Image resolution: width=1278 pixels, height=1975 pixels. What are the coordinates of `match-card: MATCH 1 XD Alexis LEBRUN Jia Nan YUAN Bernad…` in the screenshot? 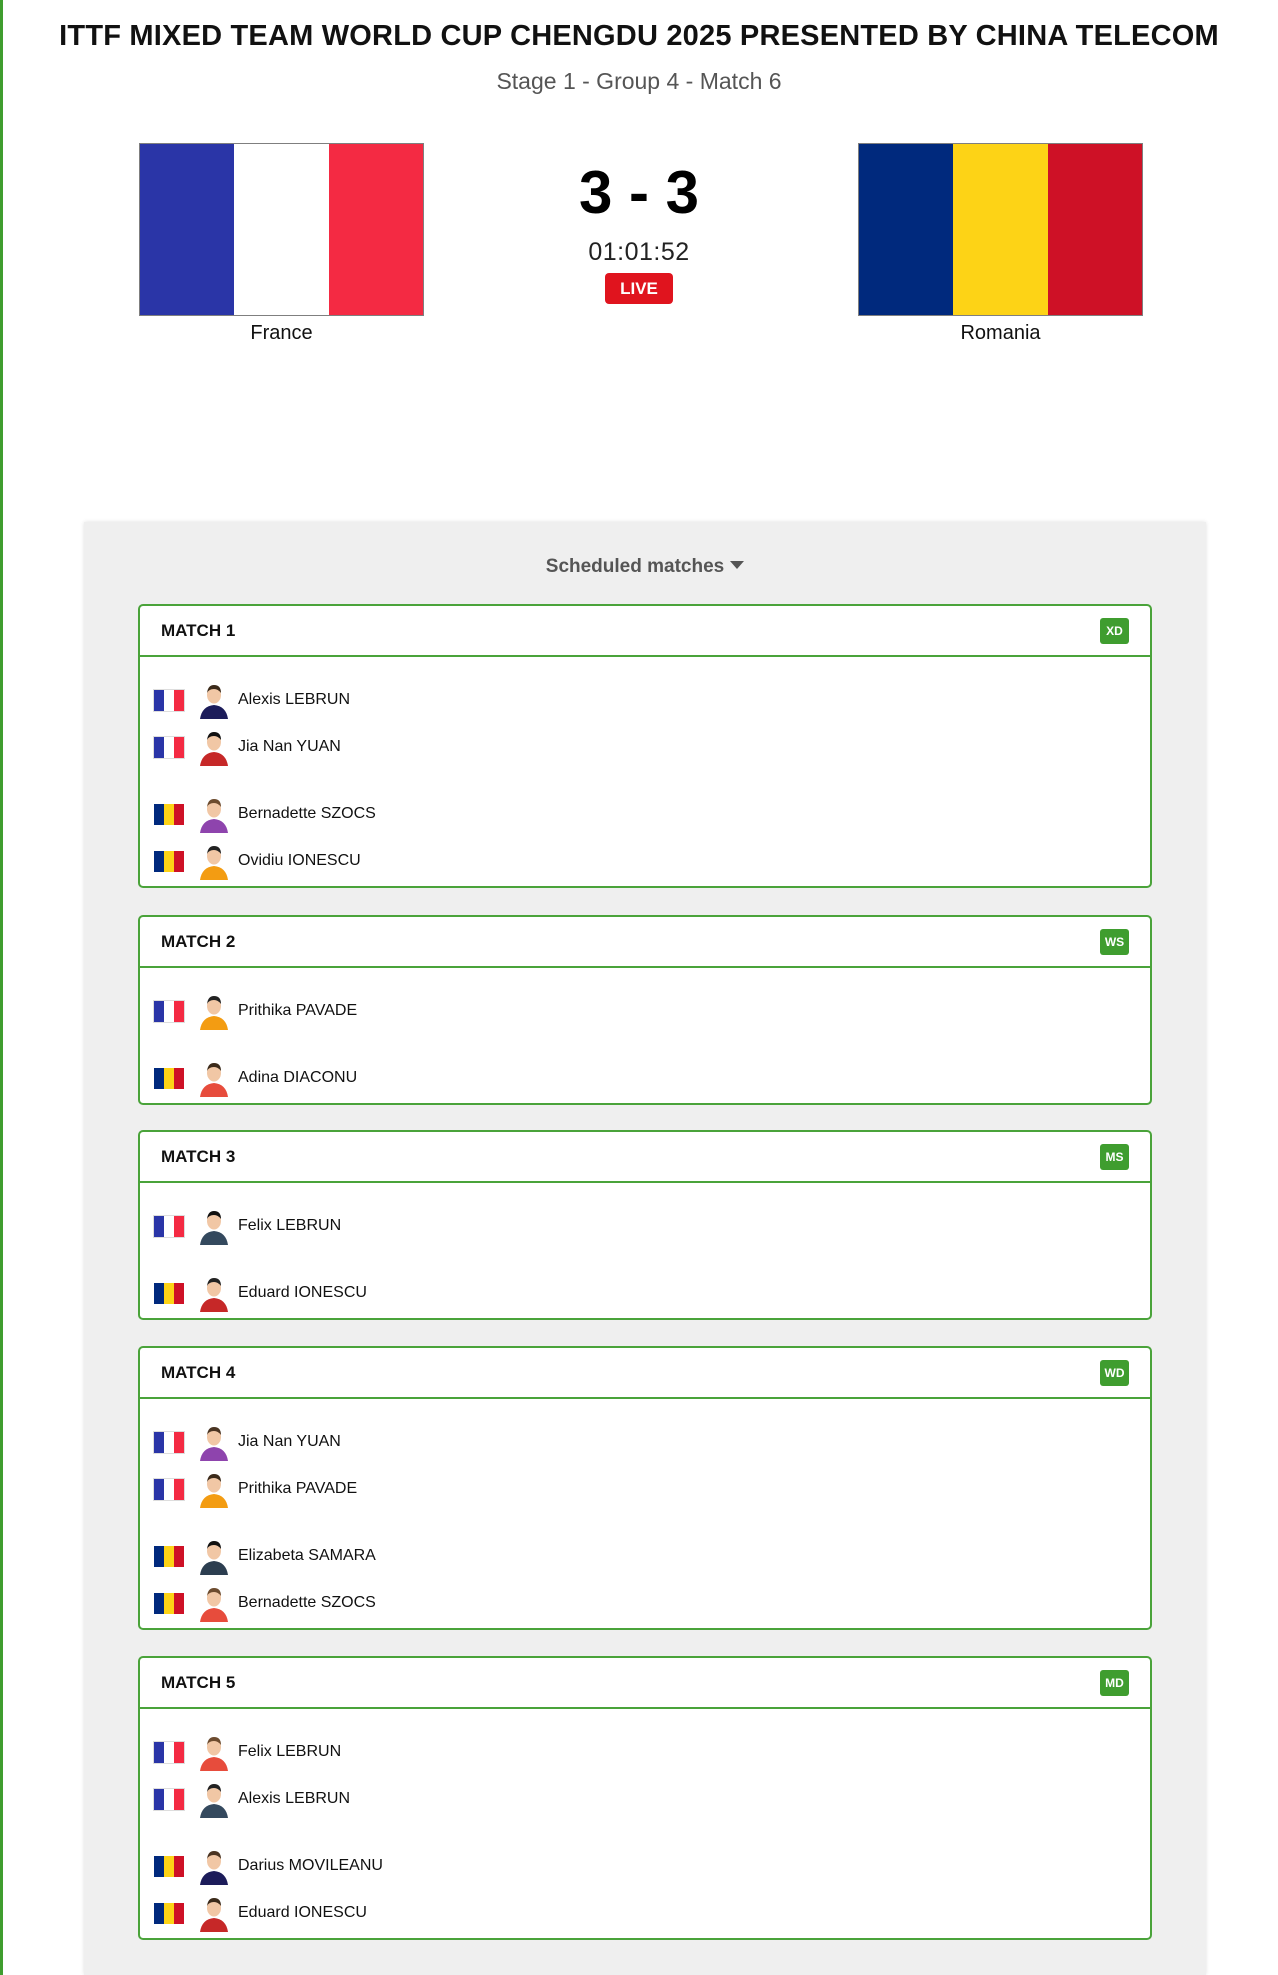 It's located at (645, 746).